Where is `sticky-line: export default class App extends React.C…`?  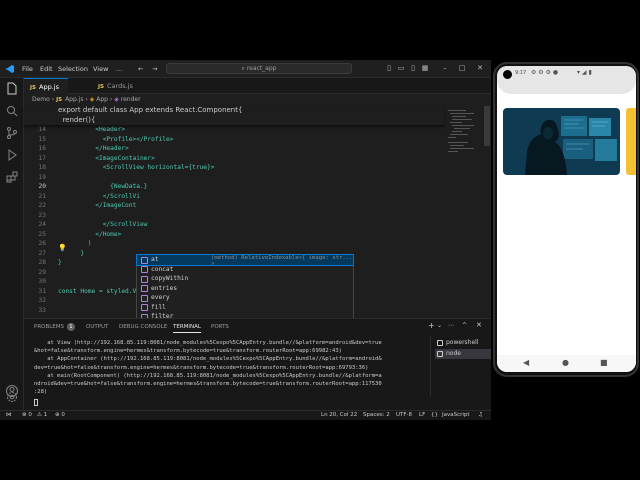 sticky-line: export default class App extends React.C… is located at coordinates (234, 111).